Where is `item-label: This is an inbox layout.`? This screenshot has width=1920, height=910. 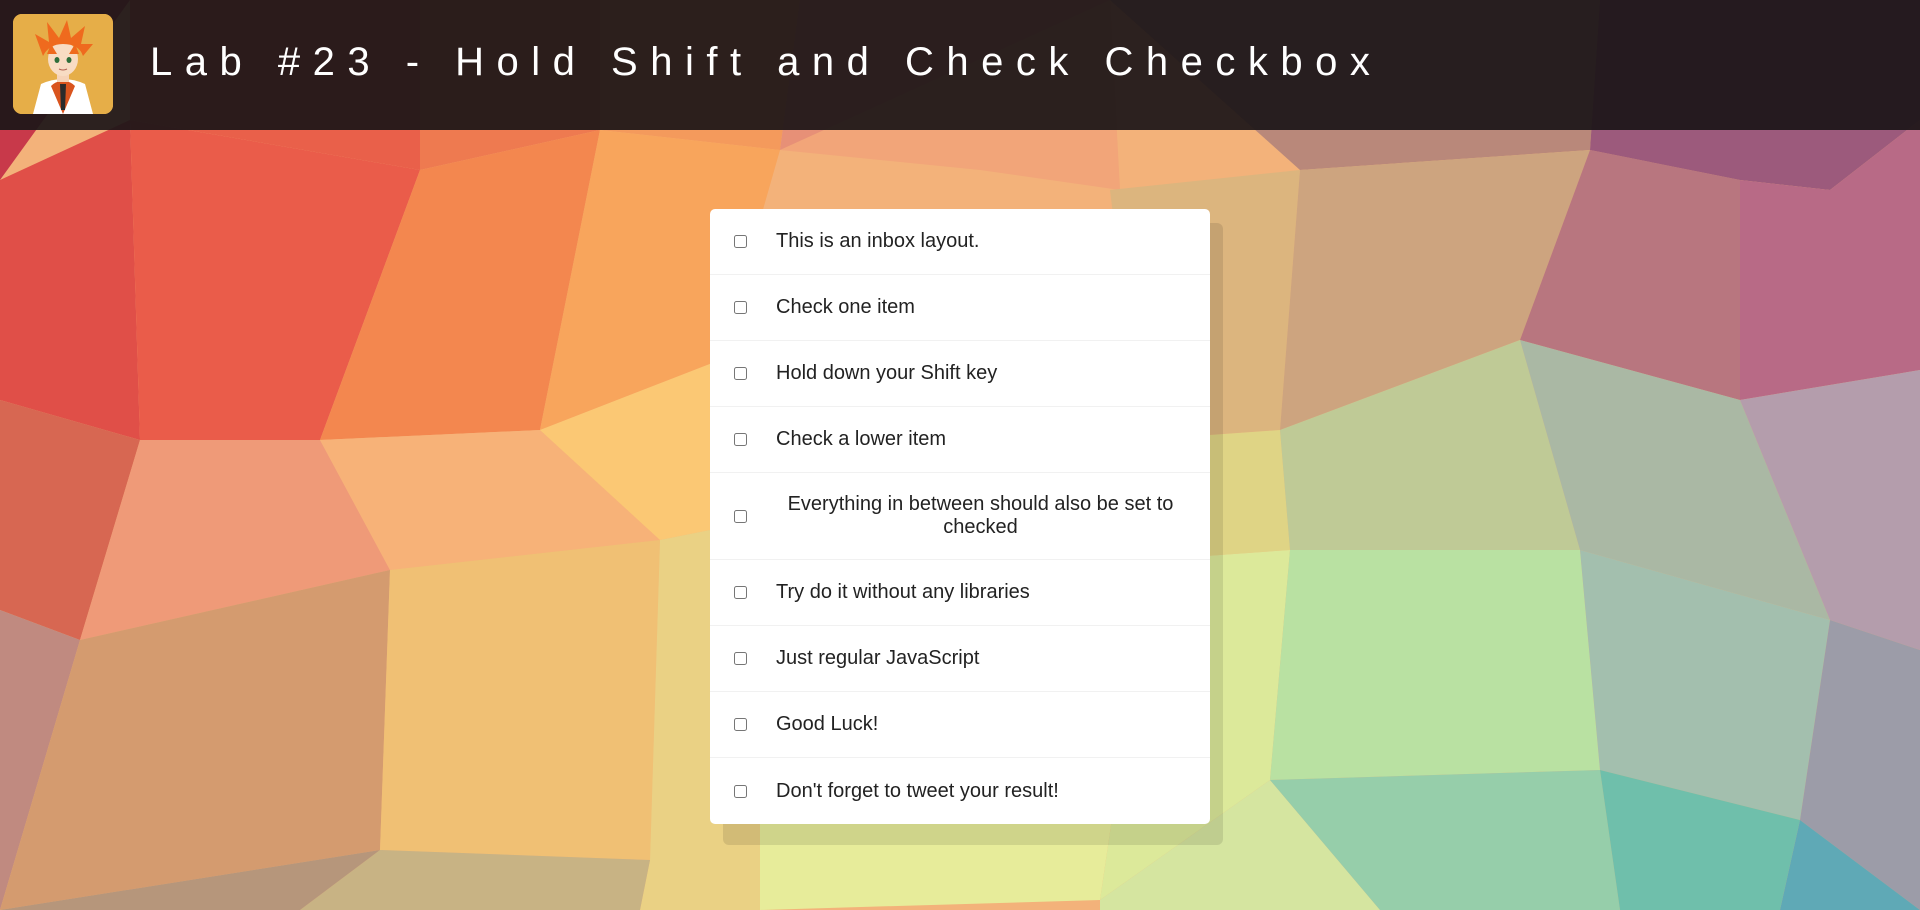 item-label: This is an inbox layout. is located at coordinates (878, 241).